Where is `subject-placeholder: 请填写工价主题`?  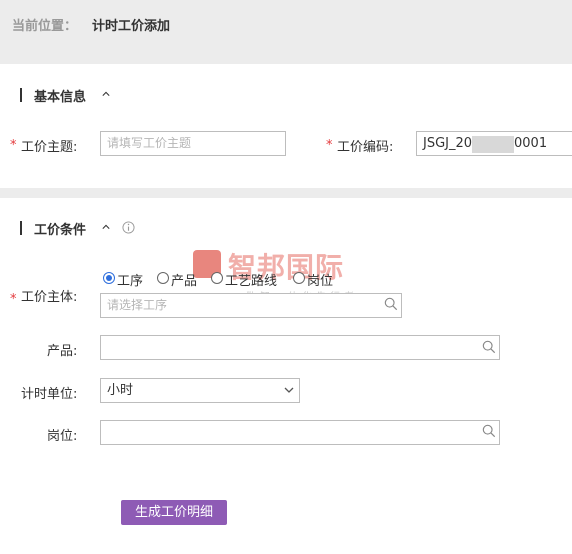 subject-placeholder: 请填写工价主题 is located at coordinates (149, 143).